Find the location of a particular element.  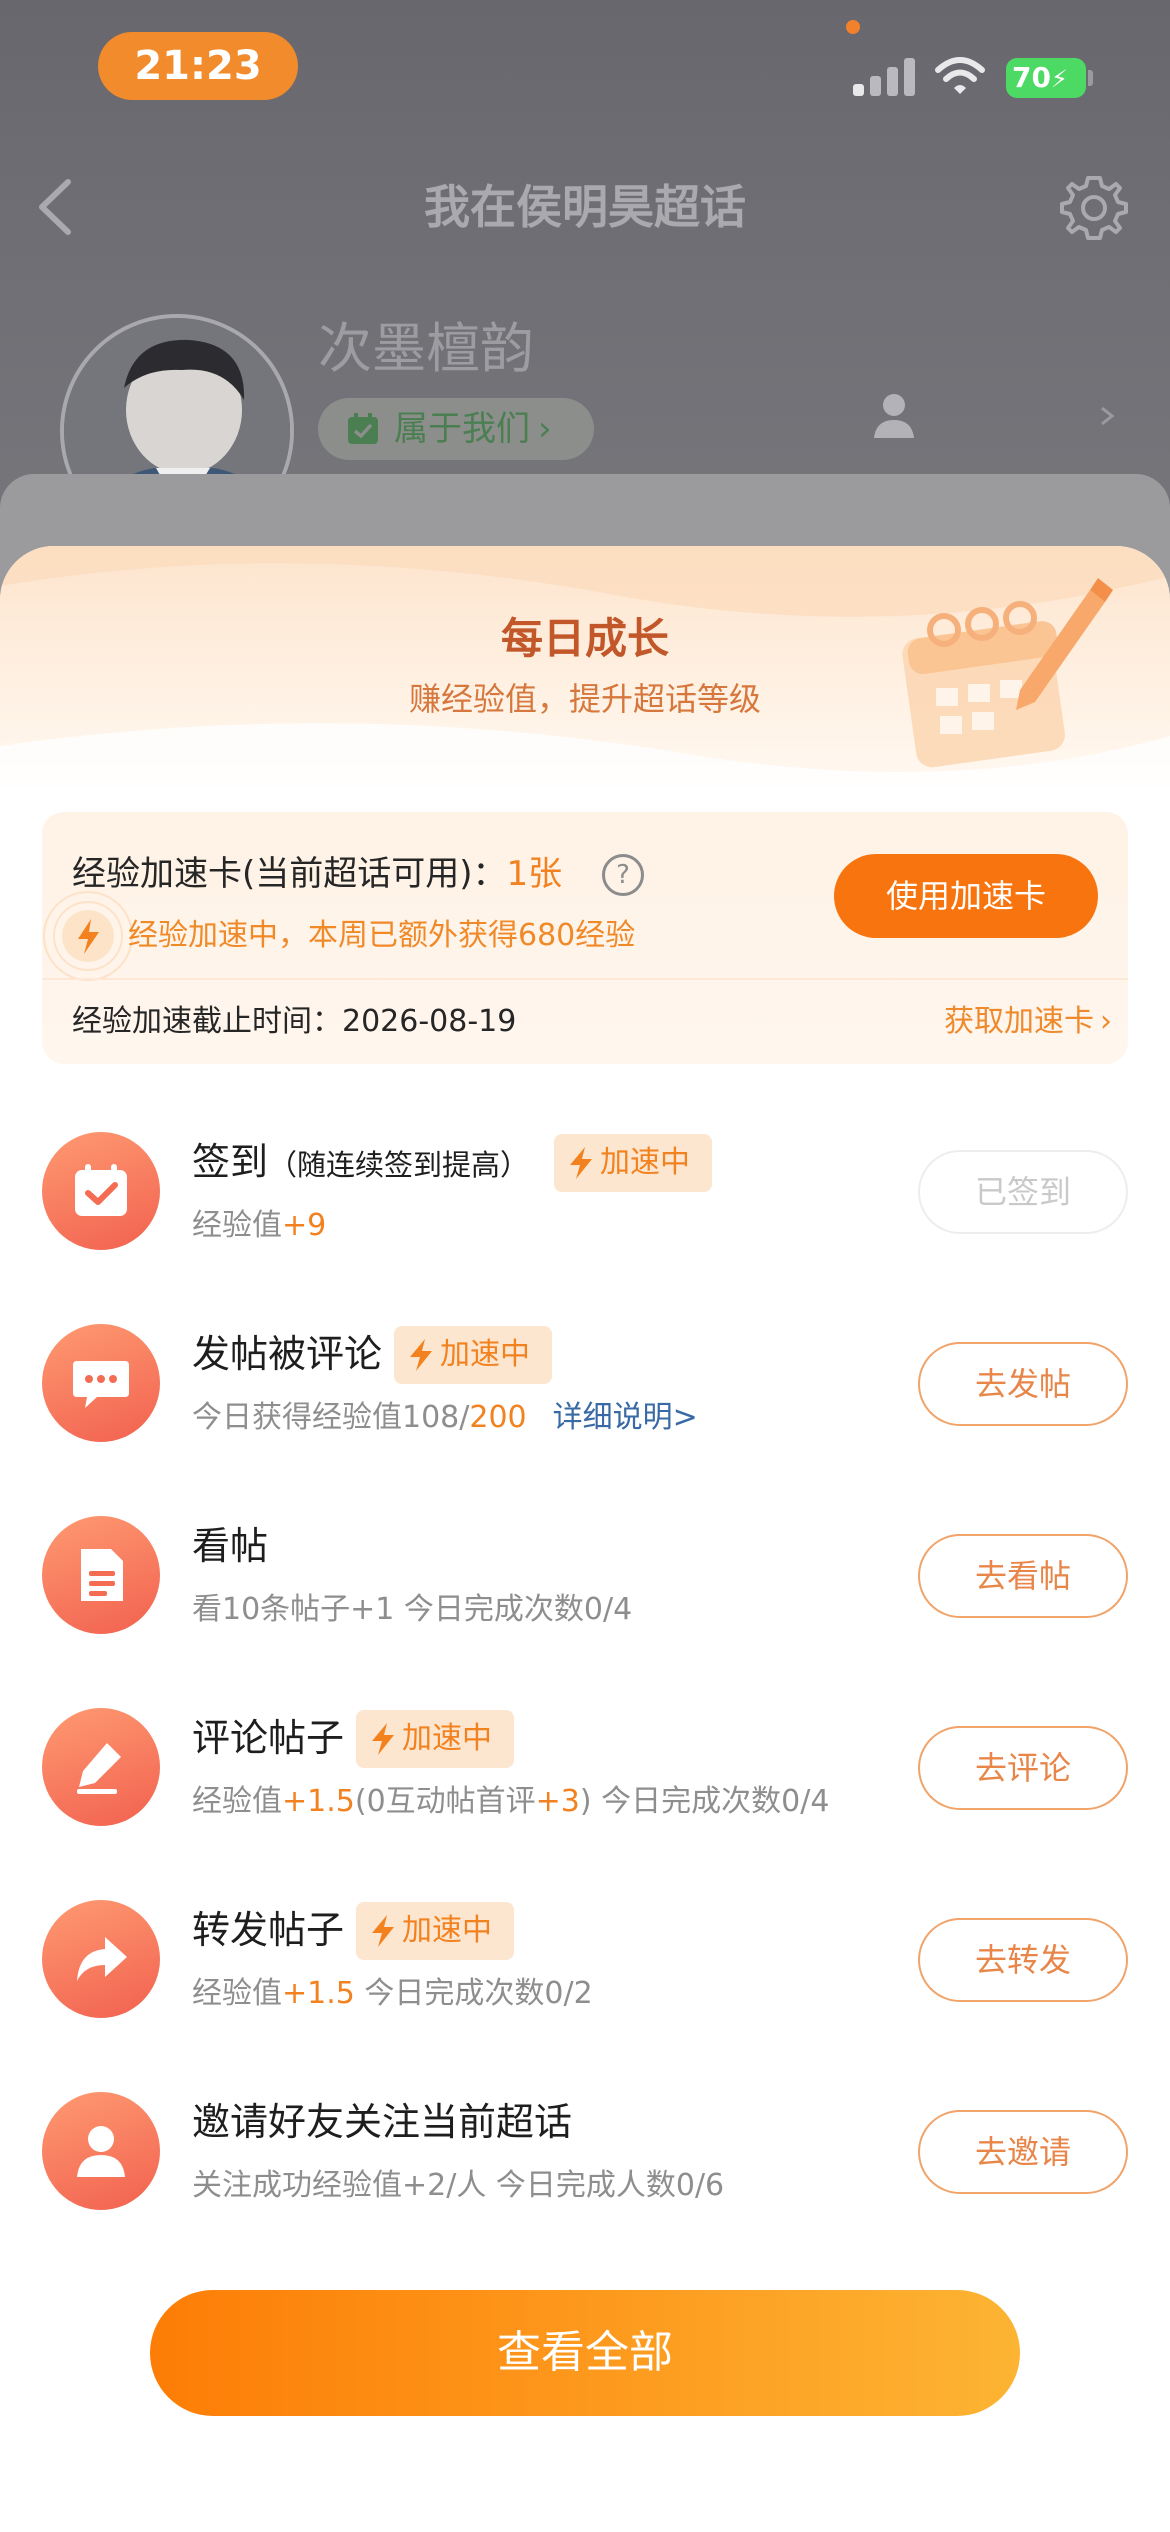

signal-icon is located at coordinates (884, 77).